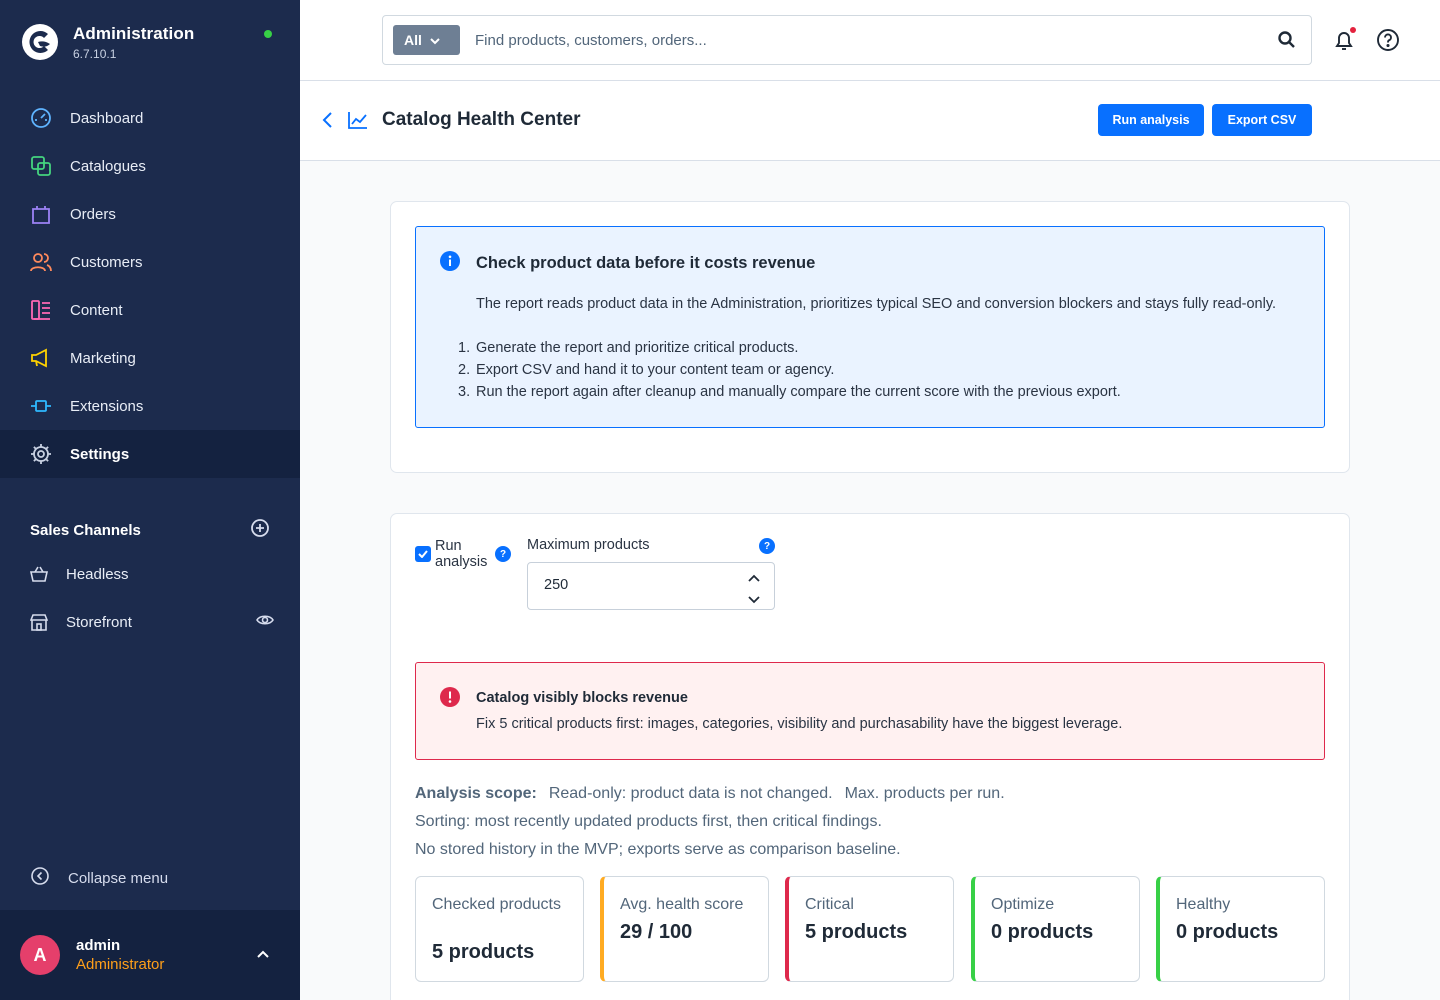 The width and height of the screenshot is (1440, 1000). Describe the element at coordinates (103, 358) in the screenshot. I see `sidebar-item-label: Marketing` at that location.